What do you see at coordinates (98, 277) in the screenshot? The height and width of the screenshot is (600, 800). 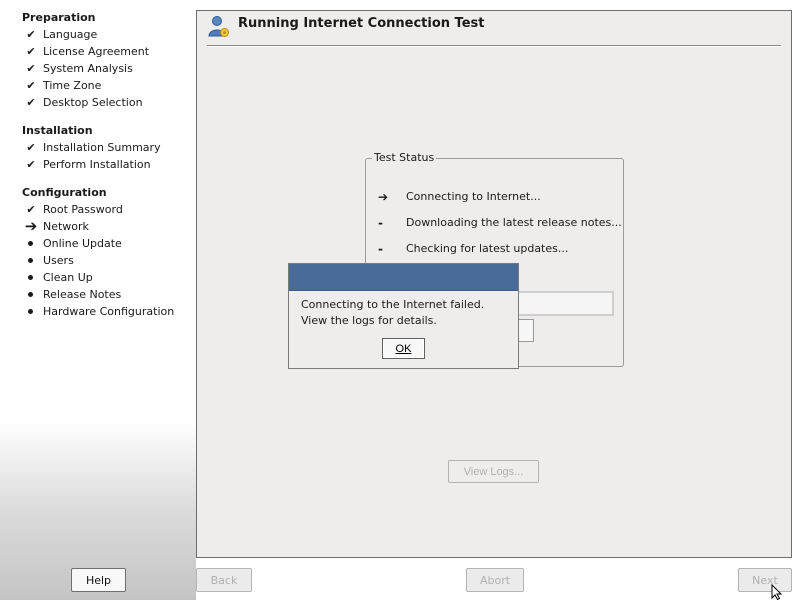 I see `step-clean-up: Clean Up` at bounding box center [98, 277].